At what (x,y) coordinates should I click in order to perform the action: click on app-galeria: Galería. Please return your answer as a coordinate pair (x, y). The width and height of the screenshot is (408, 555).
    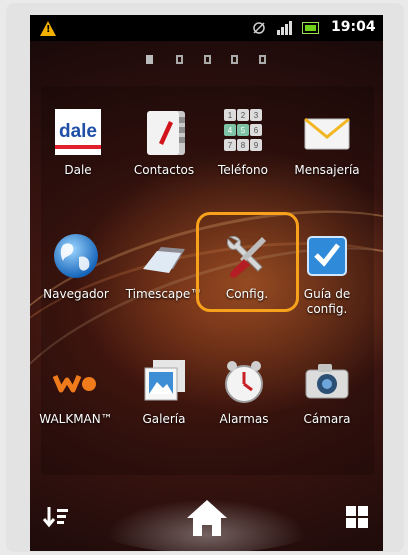
    Looking at the image, I should click on (164, 391).